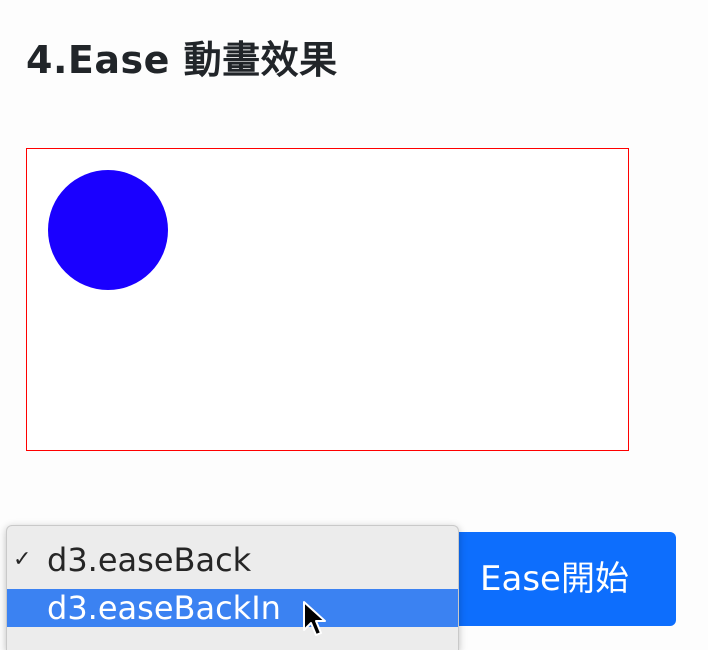  I want to click on animated-ball, so click(108, 230).